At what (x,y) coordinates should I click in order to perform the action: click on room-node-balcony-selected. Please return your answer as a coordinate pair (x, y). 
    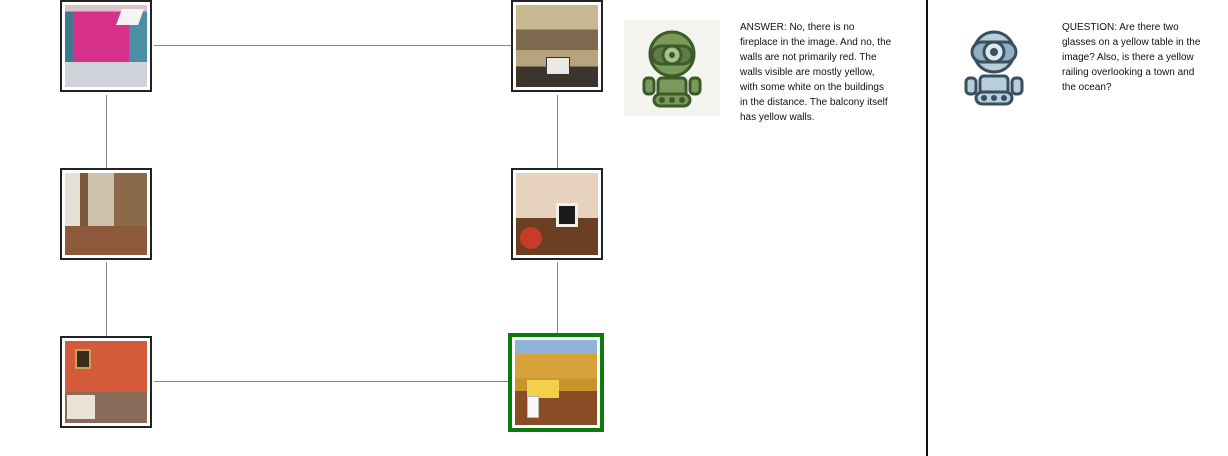
    Looking at the image, I should click on (556, 382).